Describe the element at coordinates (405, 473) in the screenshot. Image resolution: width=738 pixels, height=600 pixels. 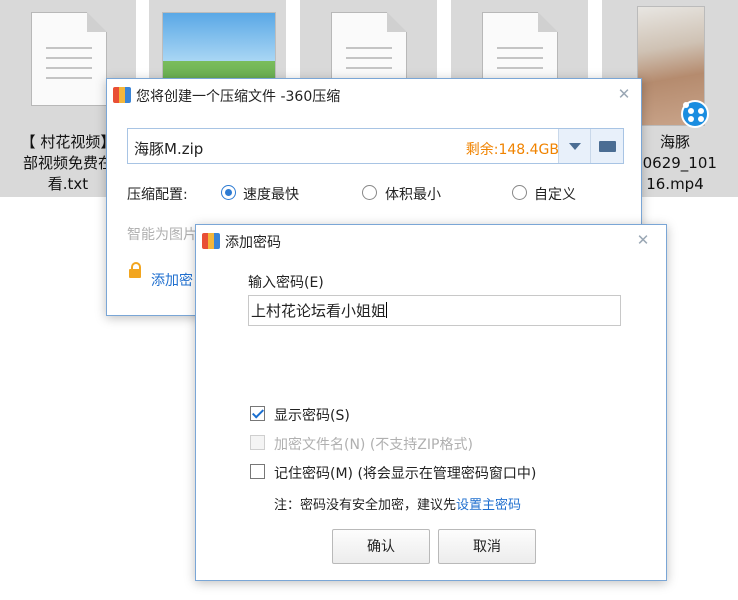
I see `remember-password-label: 记住密码(M) (将会显示在管理密码窗口中)` at that location.